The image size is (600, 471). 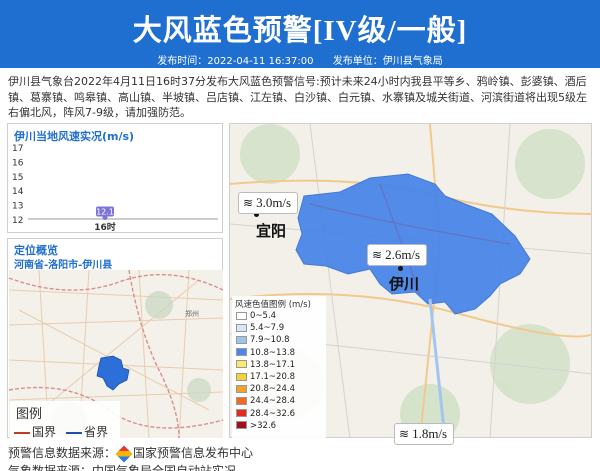 What do you see at coordinates (272, 364) in the screenshot?
I see `scale-item-label: 13.8~17.1` at bounding box center [272, 364].